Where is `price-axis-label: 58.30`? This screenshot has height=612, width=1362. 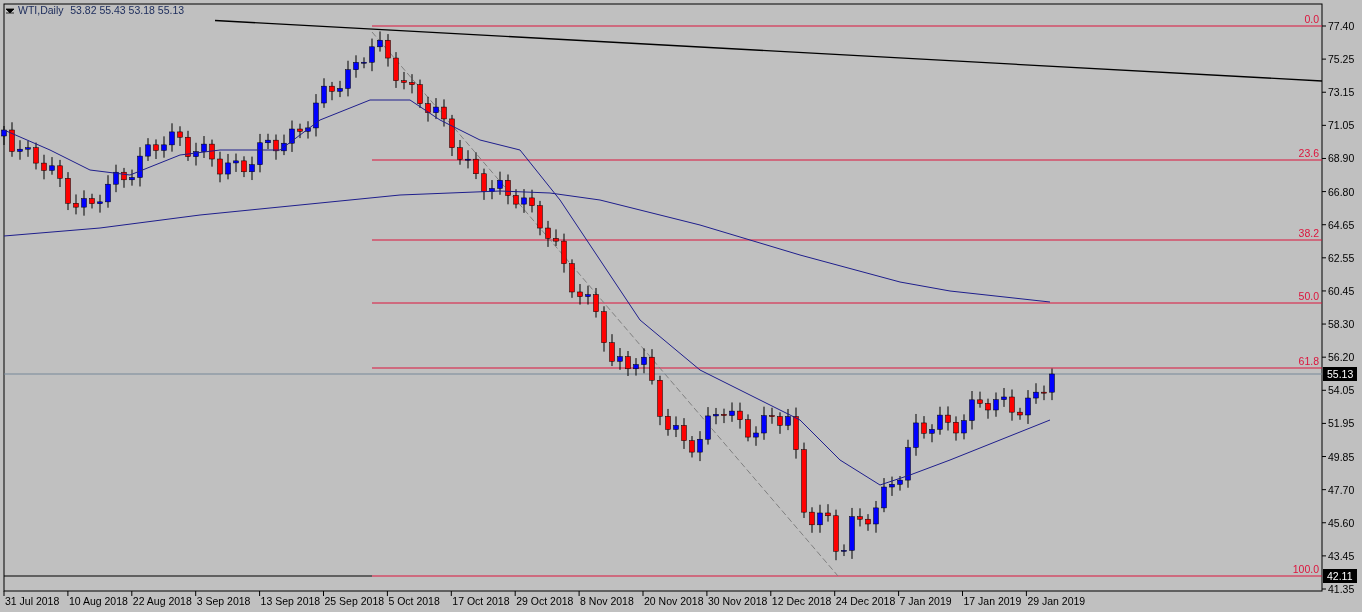 price-axis-label: 58.30 is located at coordinates (1341, 324).